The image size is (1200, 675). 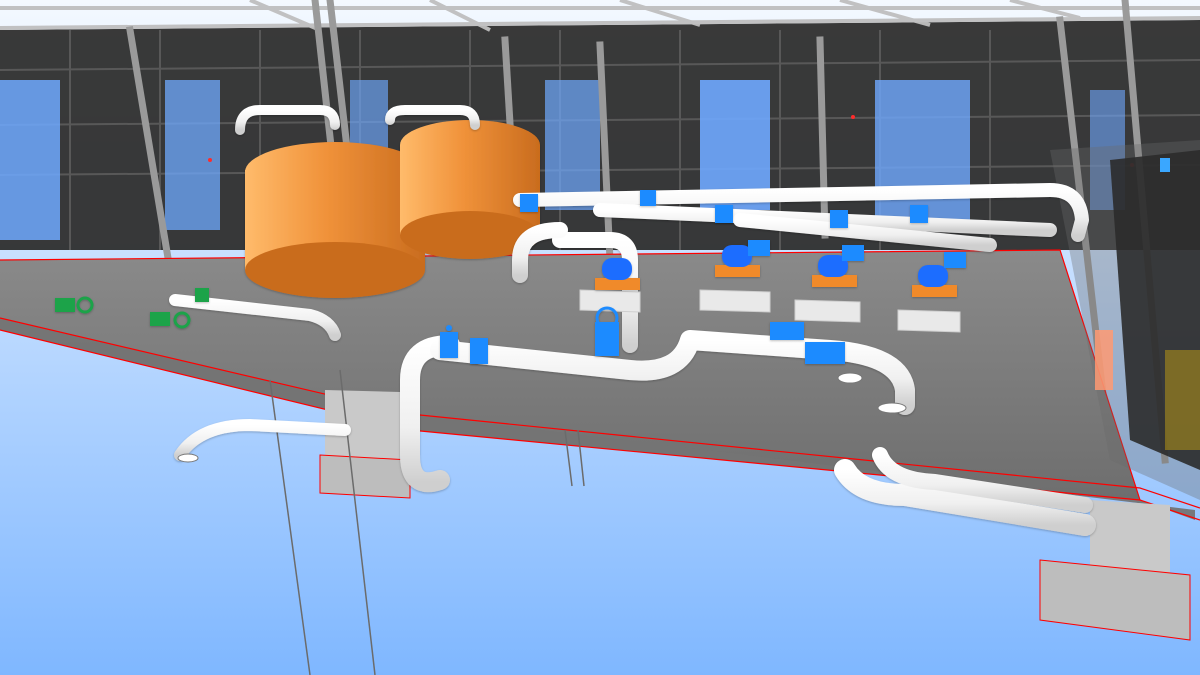 What do you see at coordinates (572, 145) in the screenshot?
I see `window-center` at bounding box center [572, 145].